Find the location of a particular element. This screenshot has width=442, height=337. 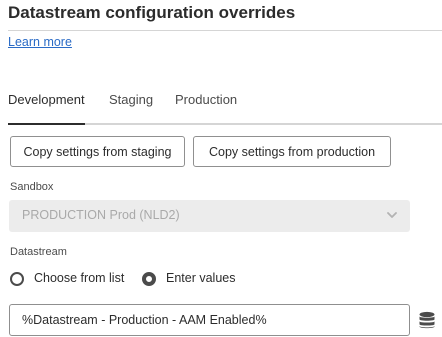

tab-development: Development is located at coordinates (46, 99).